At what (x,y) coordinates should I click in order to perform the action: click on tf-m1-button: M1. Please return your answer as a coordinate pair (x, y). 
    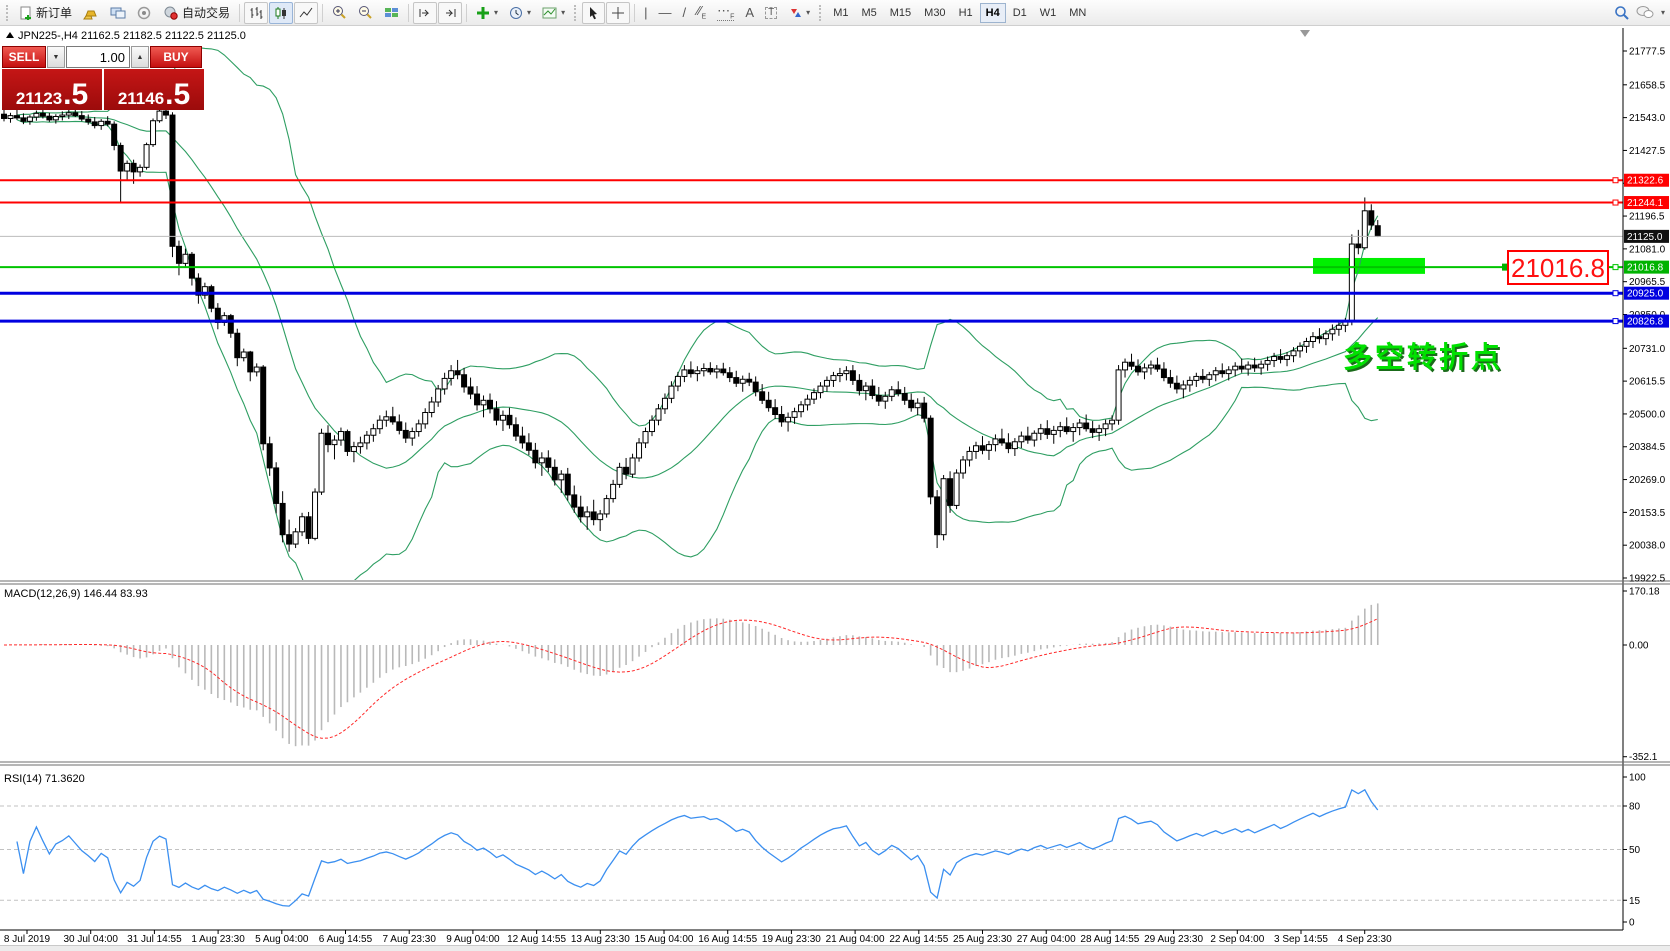
    Looking at the image, I should click on (840, 13).